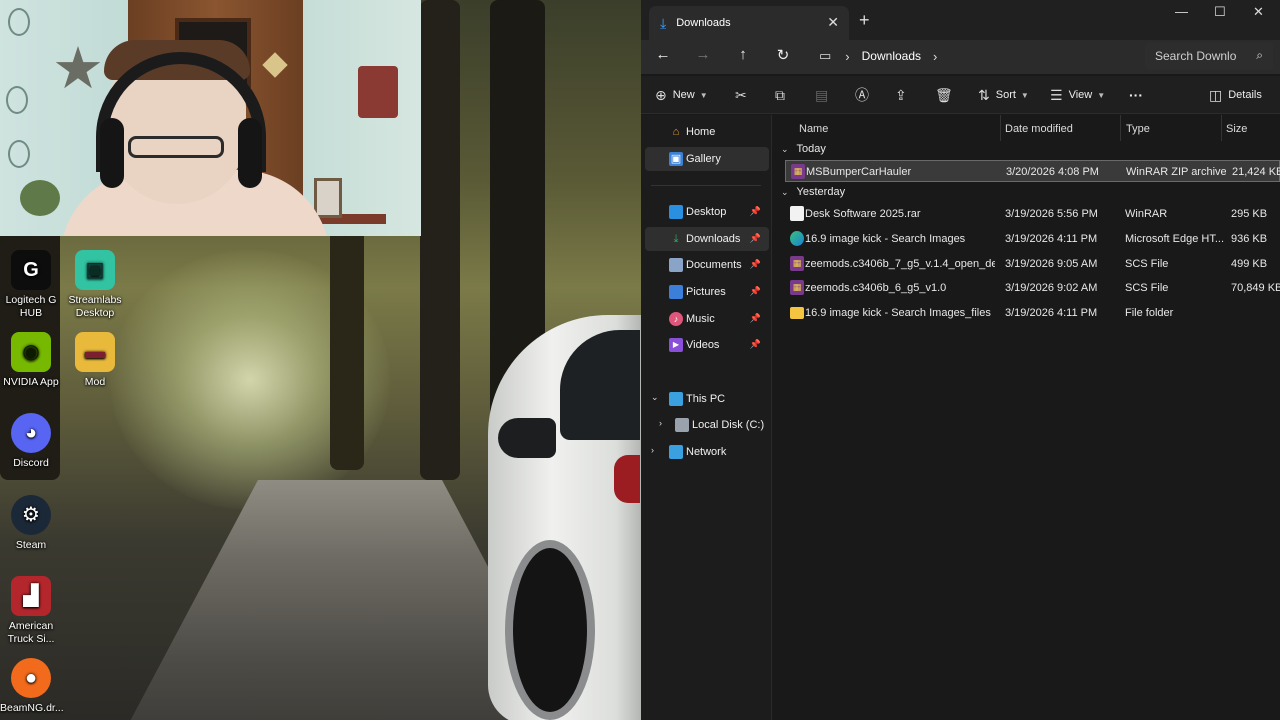  What do you see at coordinates (864, 20) in the screenshot?
I see `new-tab-button: +` at bounding box center [864, 20].